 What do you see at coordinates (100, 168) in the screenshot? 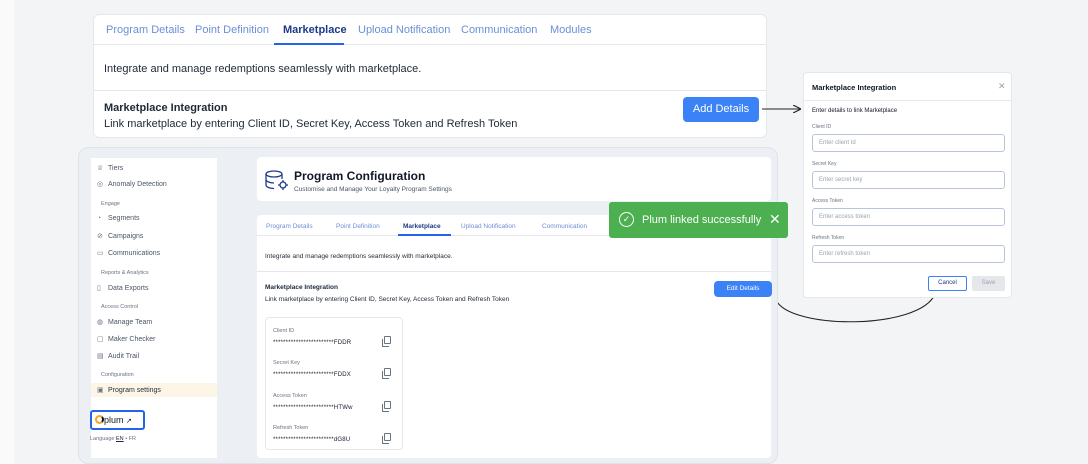
I see `trophy-icon: ♕` at bounding box center [100, 168].